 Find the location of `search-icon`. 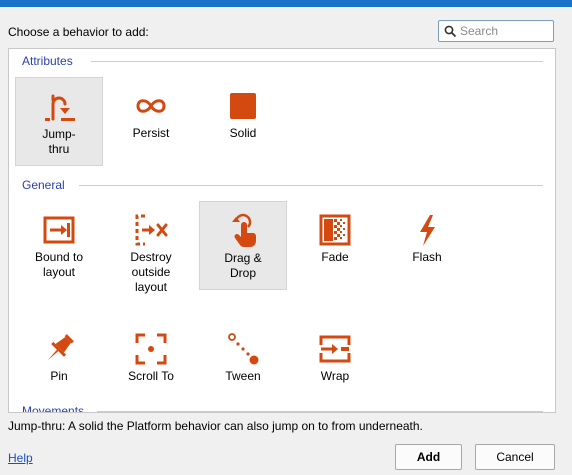

search-icon is located at coordinates (450, 31).